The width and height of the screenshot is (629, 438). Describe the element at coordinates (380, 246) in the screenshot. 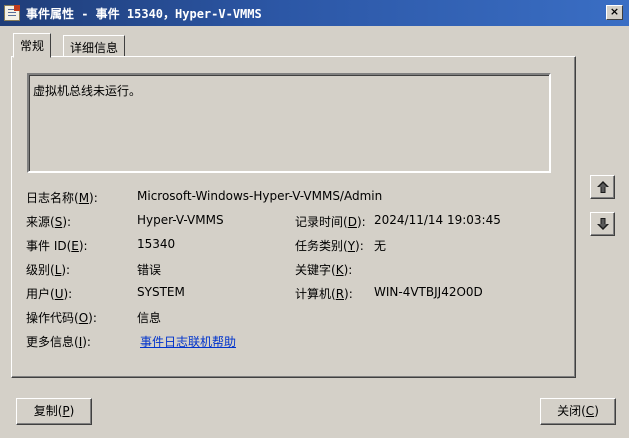

I see `task-category-value: 无` at that location.